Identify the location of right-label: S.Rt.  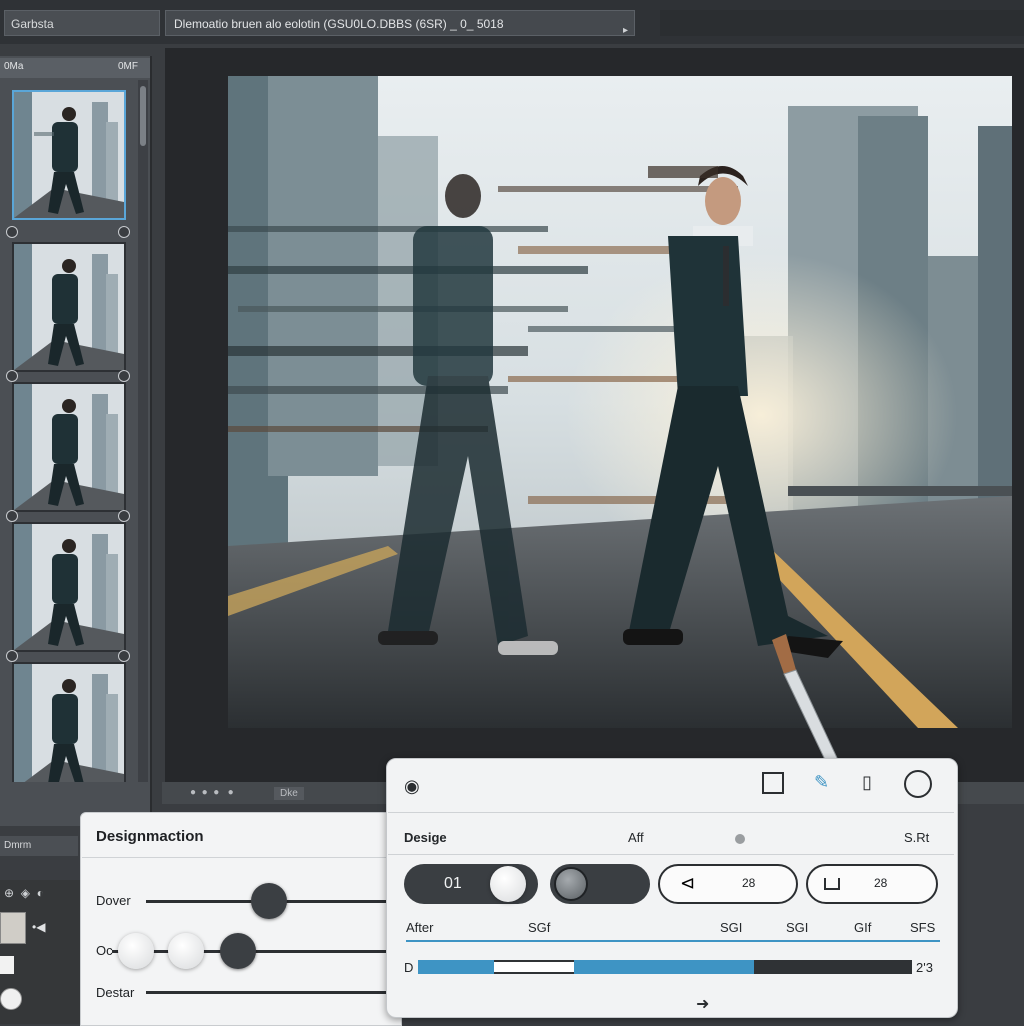
(917, 837).